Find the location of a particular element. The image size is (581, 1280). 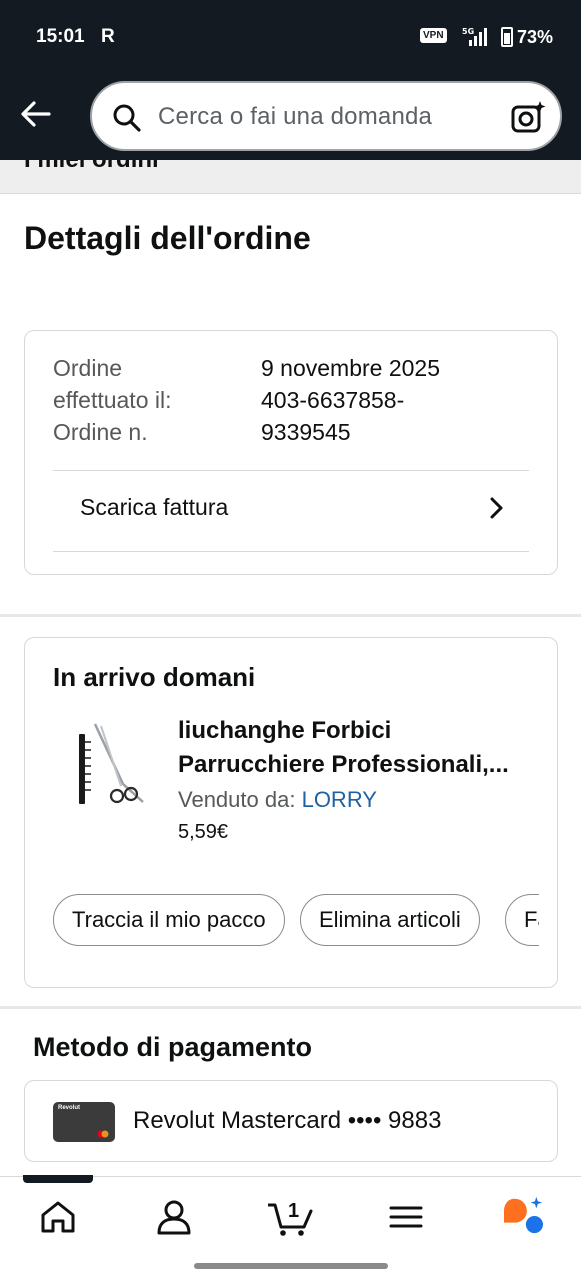

search-bar: Cerca o fai una domanda is located at coordinates (326, 116).